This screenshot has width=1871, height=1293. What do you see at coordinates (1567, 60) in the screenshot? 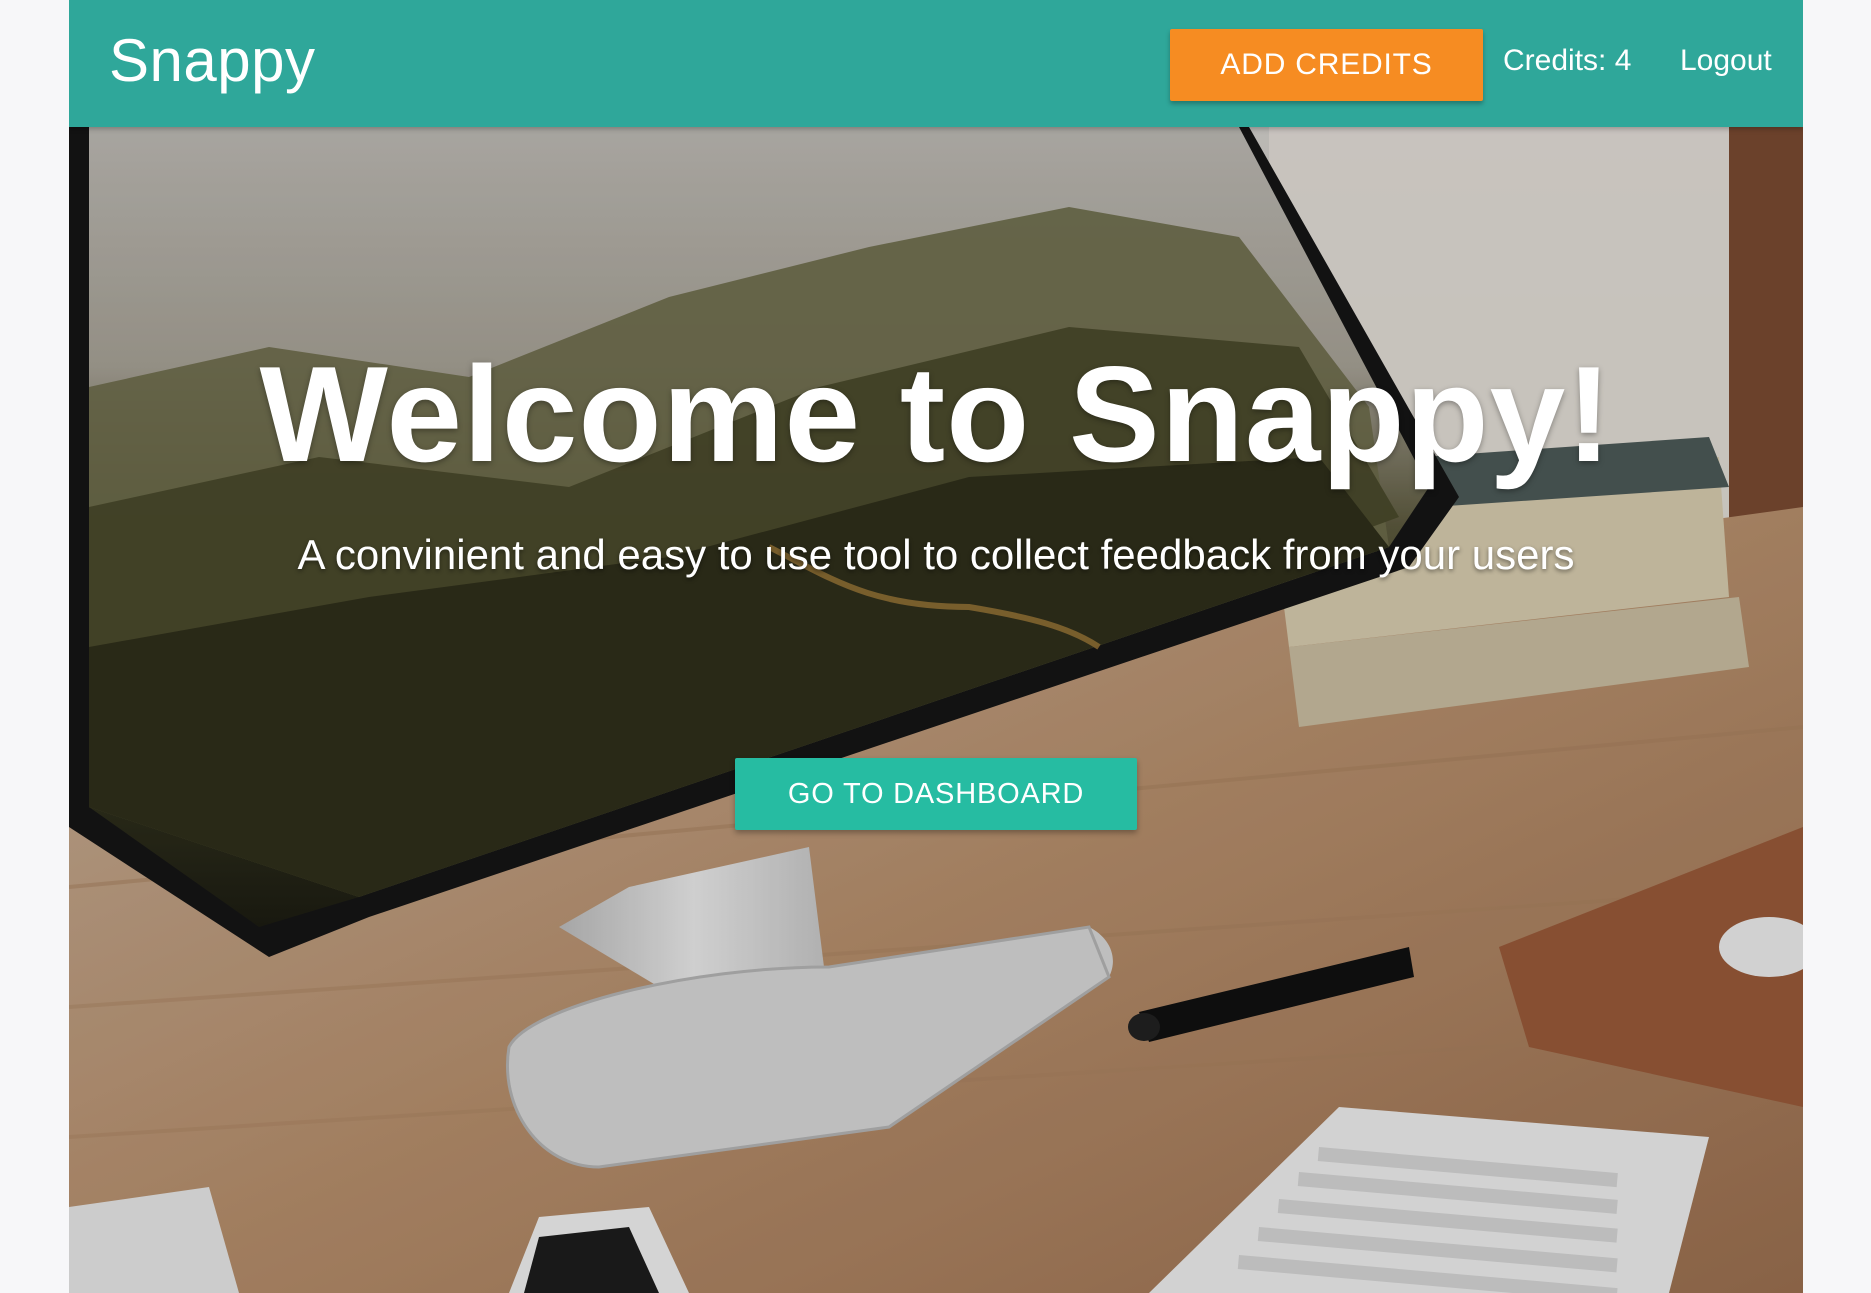
I see `credits-count: Credits: 4` at bounding box center [1567, 60].